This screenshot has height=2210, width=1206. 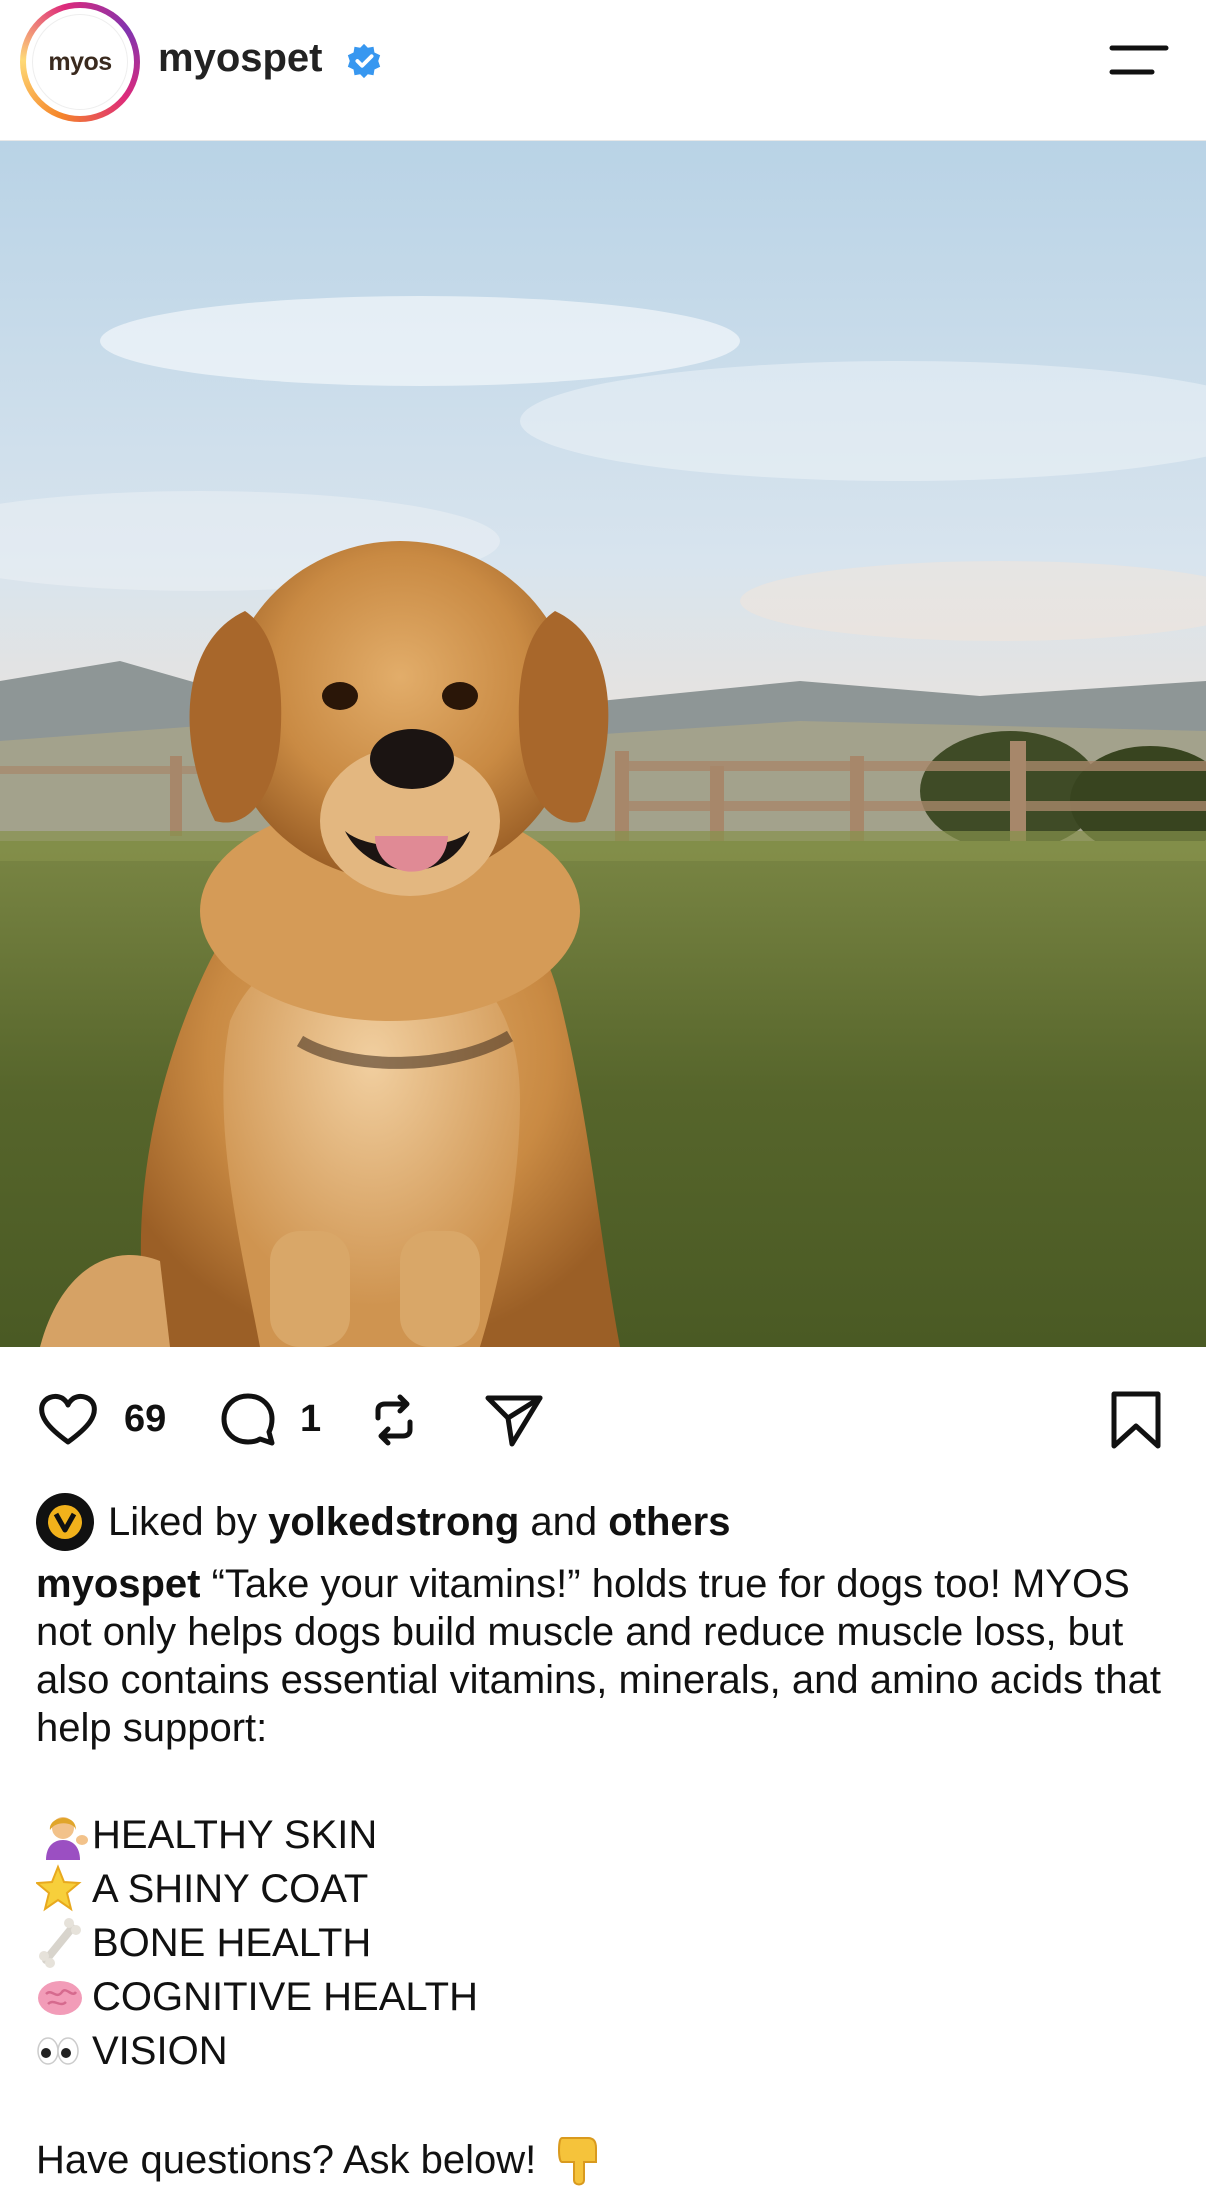 What do you see at coordinates (606, 1835) in the screenshot?
I see `list-item: HEALTHY SKIN` at bounding box center [606, 1835].